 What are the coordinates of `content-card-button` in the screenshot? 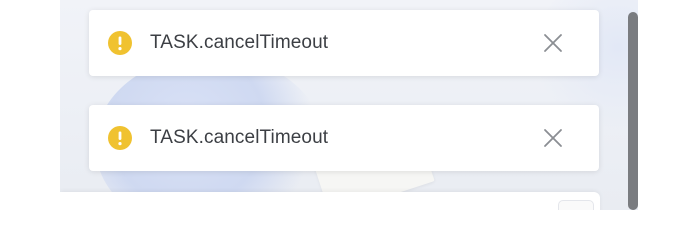 It's located at (576, 205).